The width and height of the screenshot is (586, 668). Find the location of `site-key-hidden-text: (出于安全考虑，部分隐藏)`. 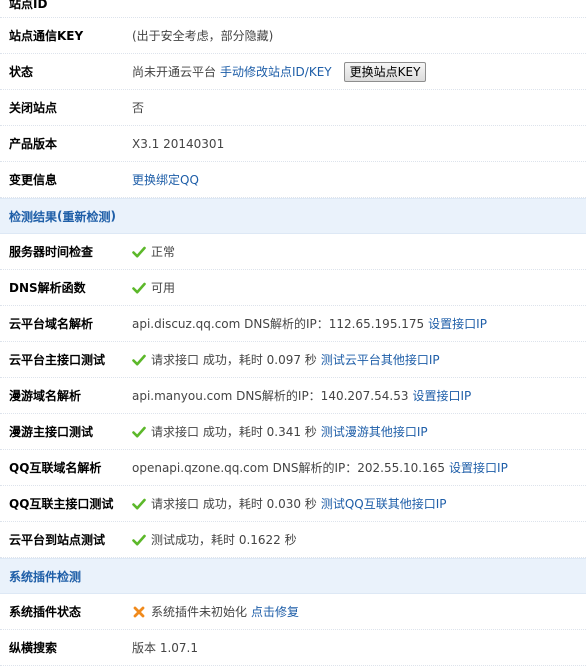

site-key-hidden-text: (出于安全考虑，部分隐藏) is located at coordinates (203, 36).